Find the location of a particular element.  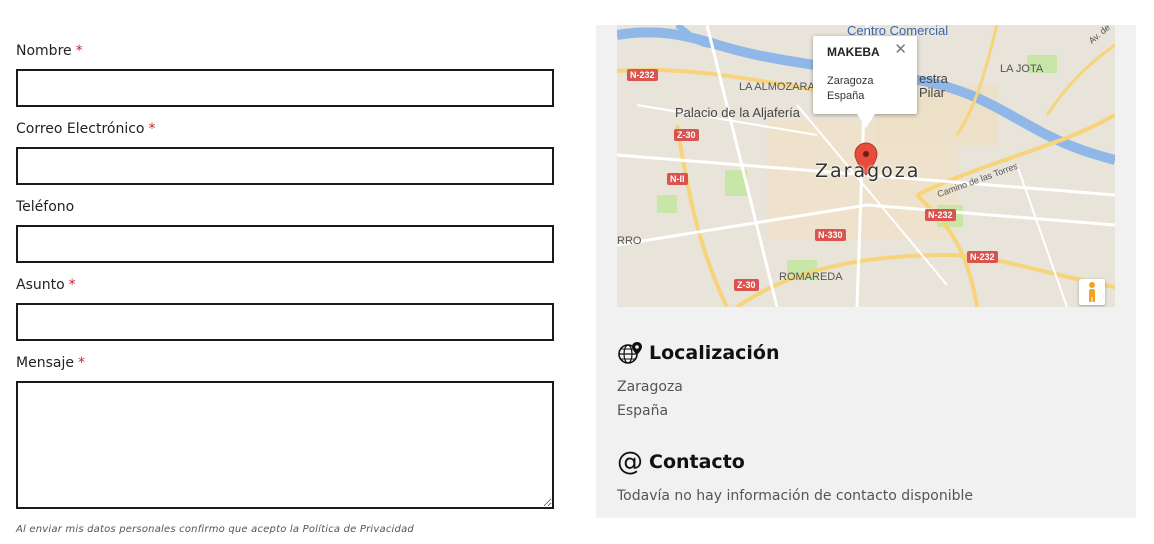

map-label-la-jota: LA JOTA is located at coordinates (1022, 69).